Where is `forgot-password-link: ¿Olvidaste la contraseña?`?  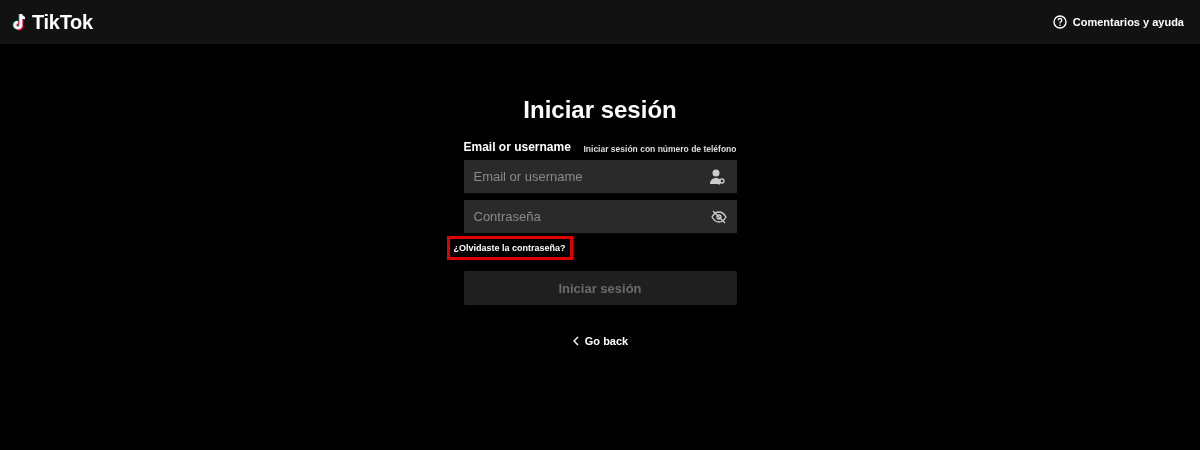 forgot-password-link: ¿Olvidaste la contraseña? is located at coordinates (509, 248).